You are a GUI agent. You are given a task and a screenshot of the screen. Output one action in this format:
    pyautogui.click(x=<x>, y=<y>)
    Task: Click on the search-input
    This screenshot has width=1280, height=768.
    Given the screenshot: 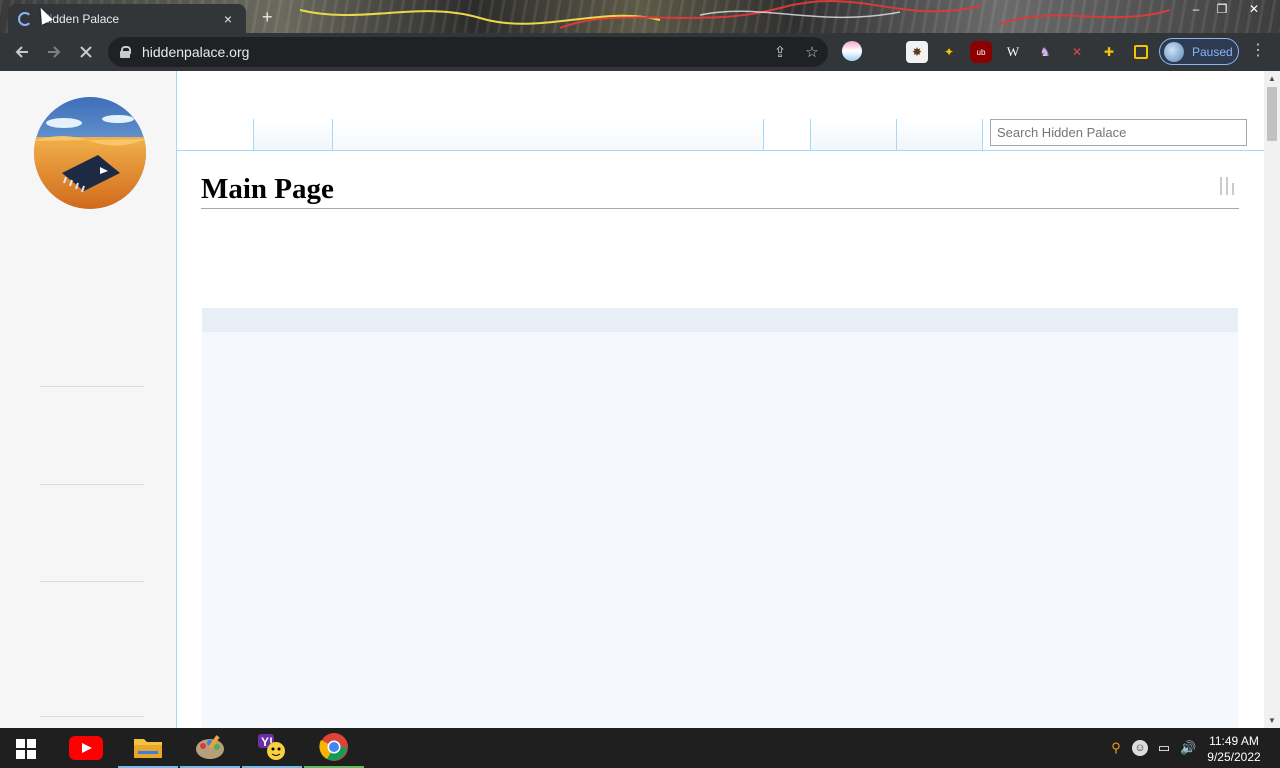 What is the action you would take?
    pyautogui.click(x=1118, y=132)
    